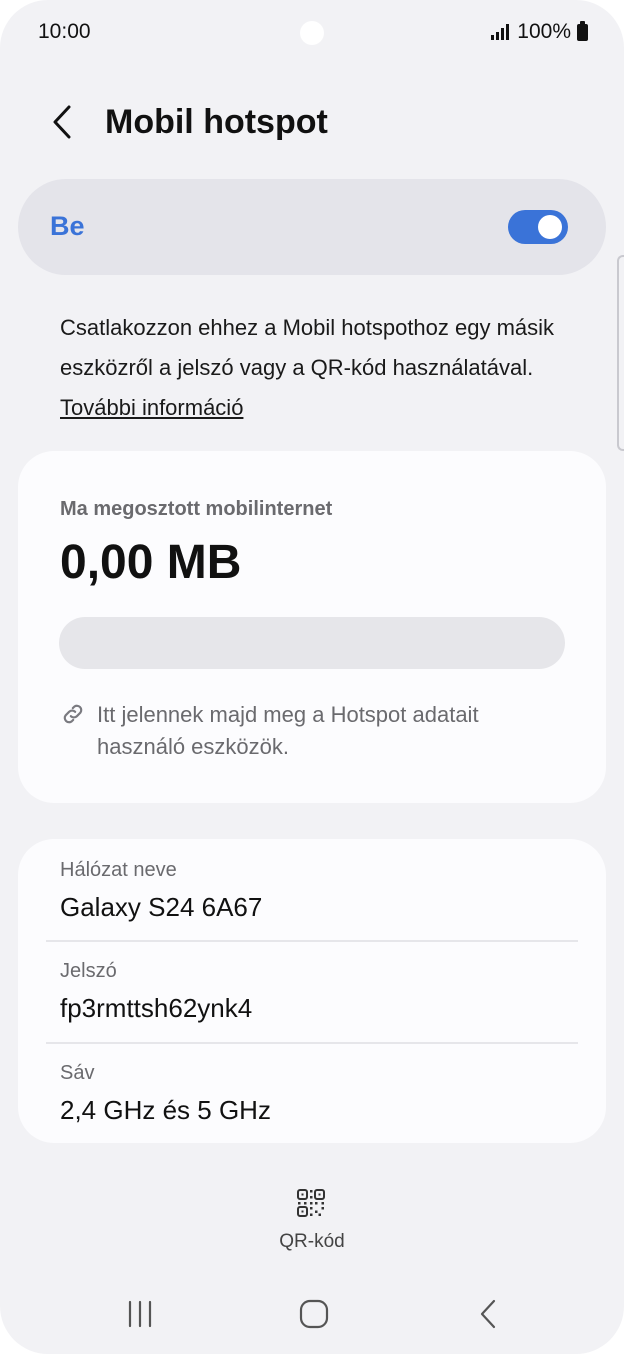  I want to click on hotspot-switch, so click(538, 227).